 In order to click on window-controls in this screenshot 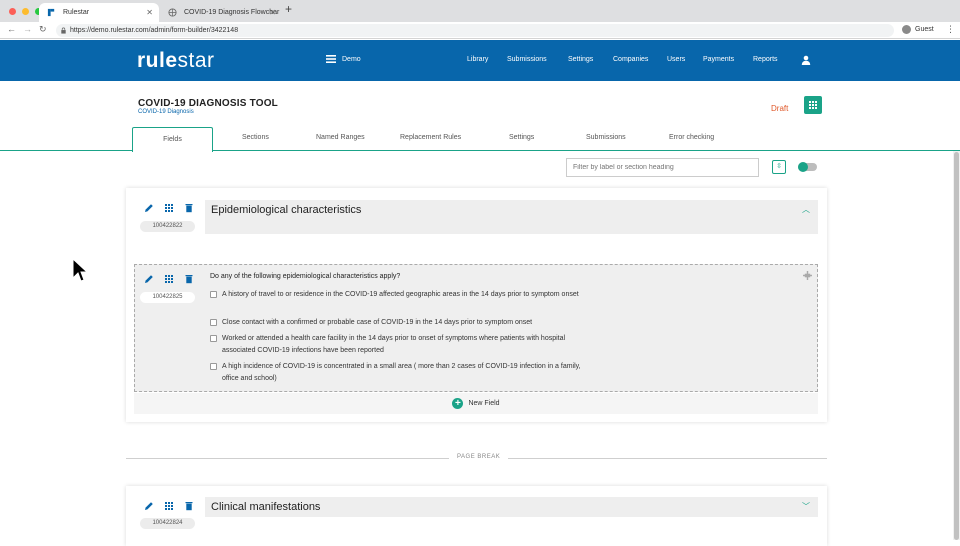, I will do `click(25, 11)`.